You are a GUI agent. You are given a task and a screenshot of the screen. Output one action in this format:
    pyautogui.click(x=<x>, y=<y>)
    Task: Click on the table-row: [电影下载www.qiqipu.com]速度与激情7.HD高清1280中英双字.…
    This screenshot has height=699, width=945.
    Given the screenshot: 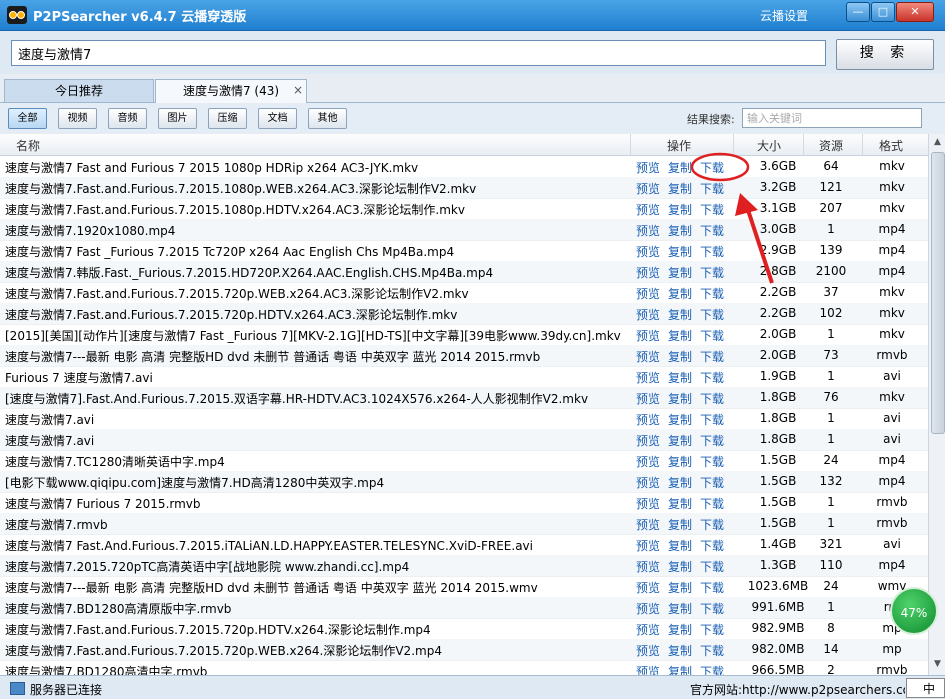 What is the action you would take?
    pyautogui.click(x=464, y=482)
    